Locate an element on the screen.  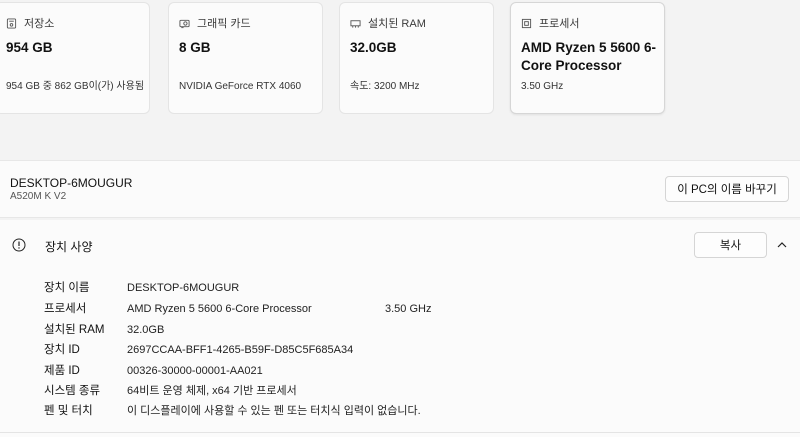
graphics-card-icon is located at coordinates (184, 23).